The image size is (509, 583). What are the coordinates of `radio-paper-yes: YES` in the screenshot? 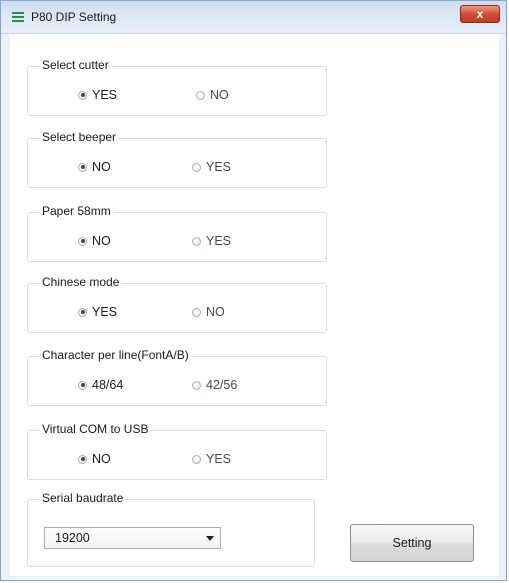 It's located at (211, 241).